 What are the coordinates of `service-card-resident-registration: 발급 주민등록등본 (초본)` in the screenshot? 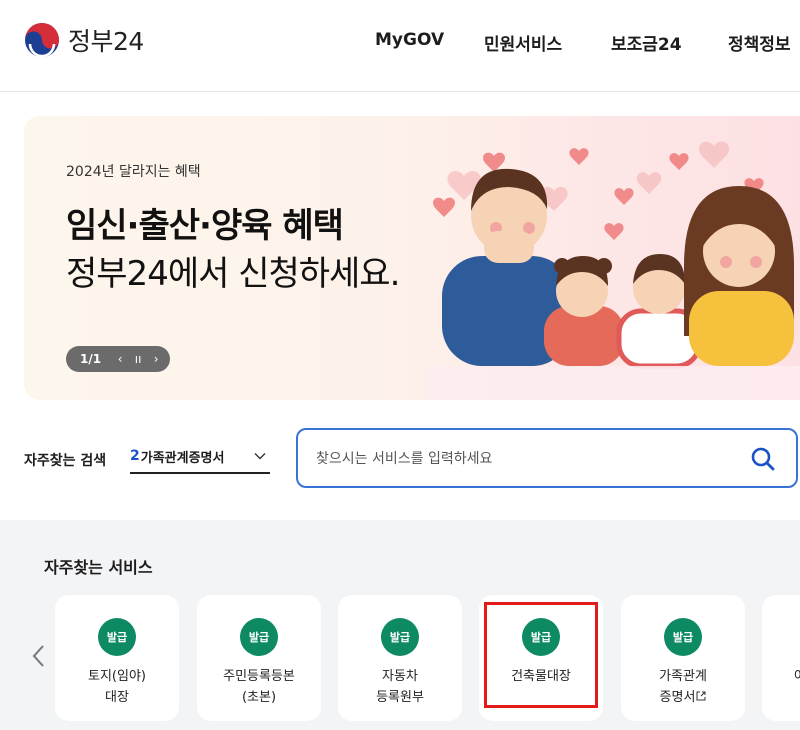 It's located at (259, 658).